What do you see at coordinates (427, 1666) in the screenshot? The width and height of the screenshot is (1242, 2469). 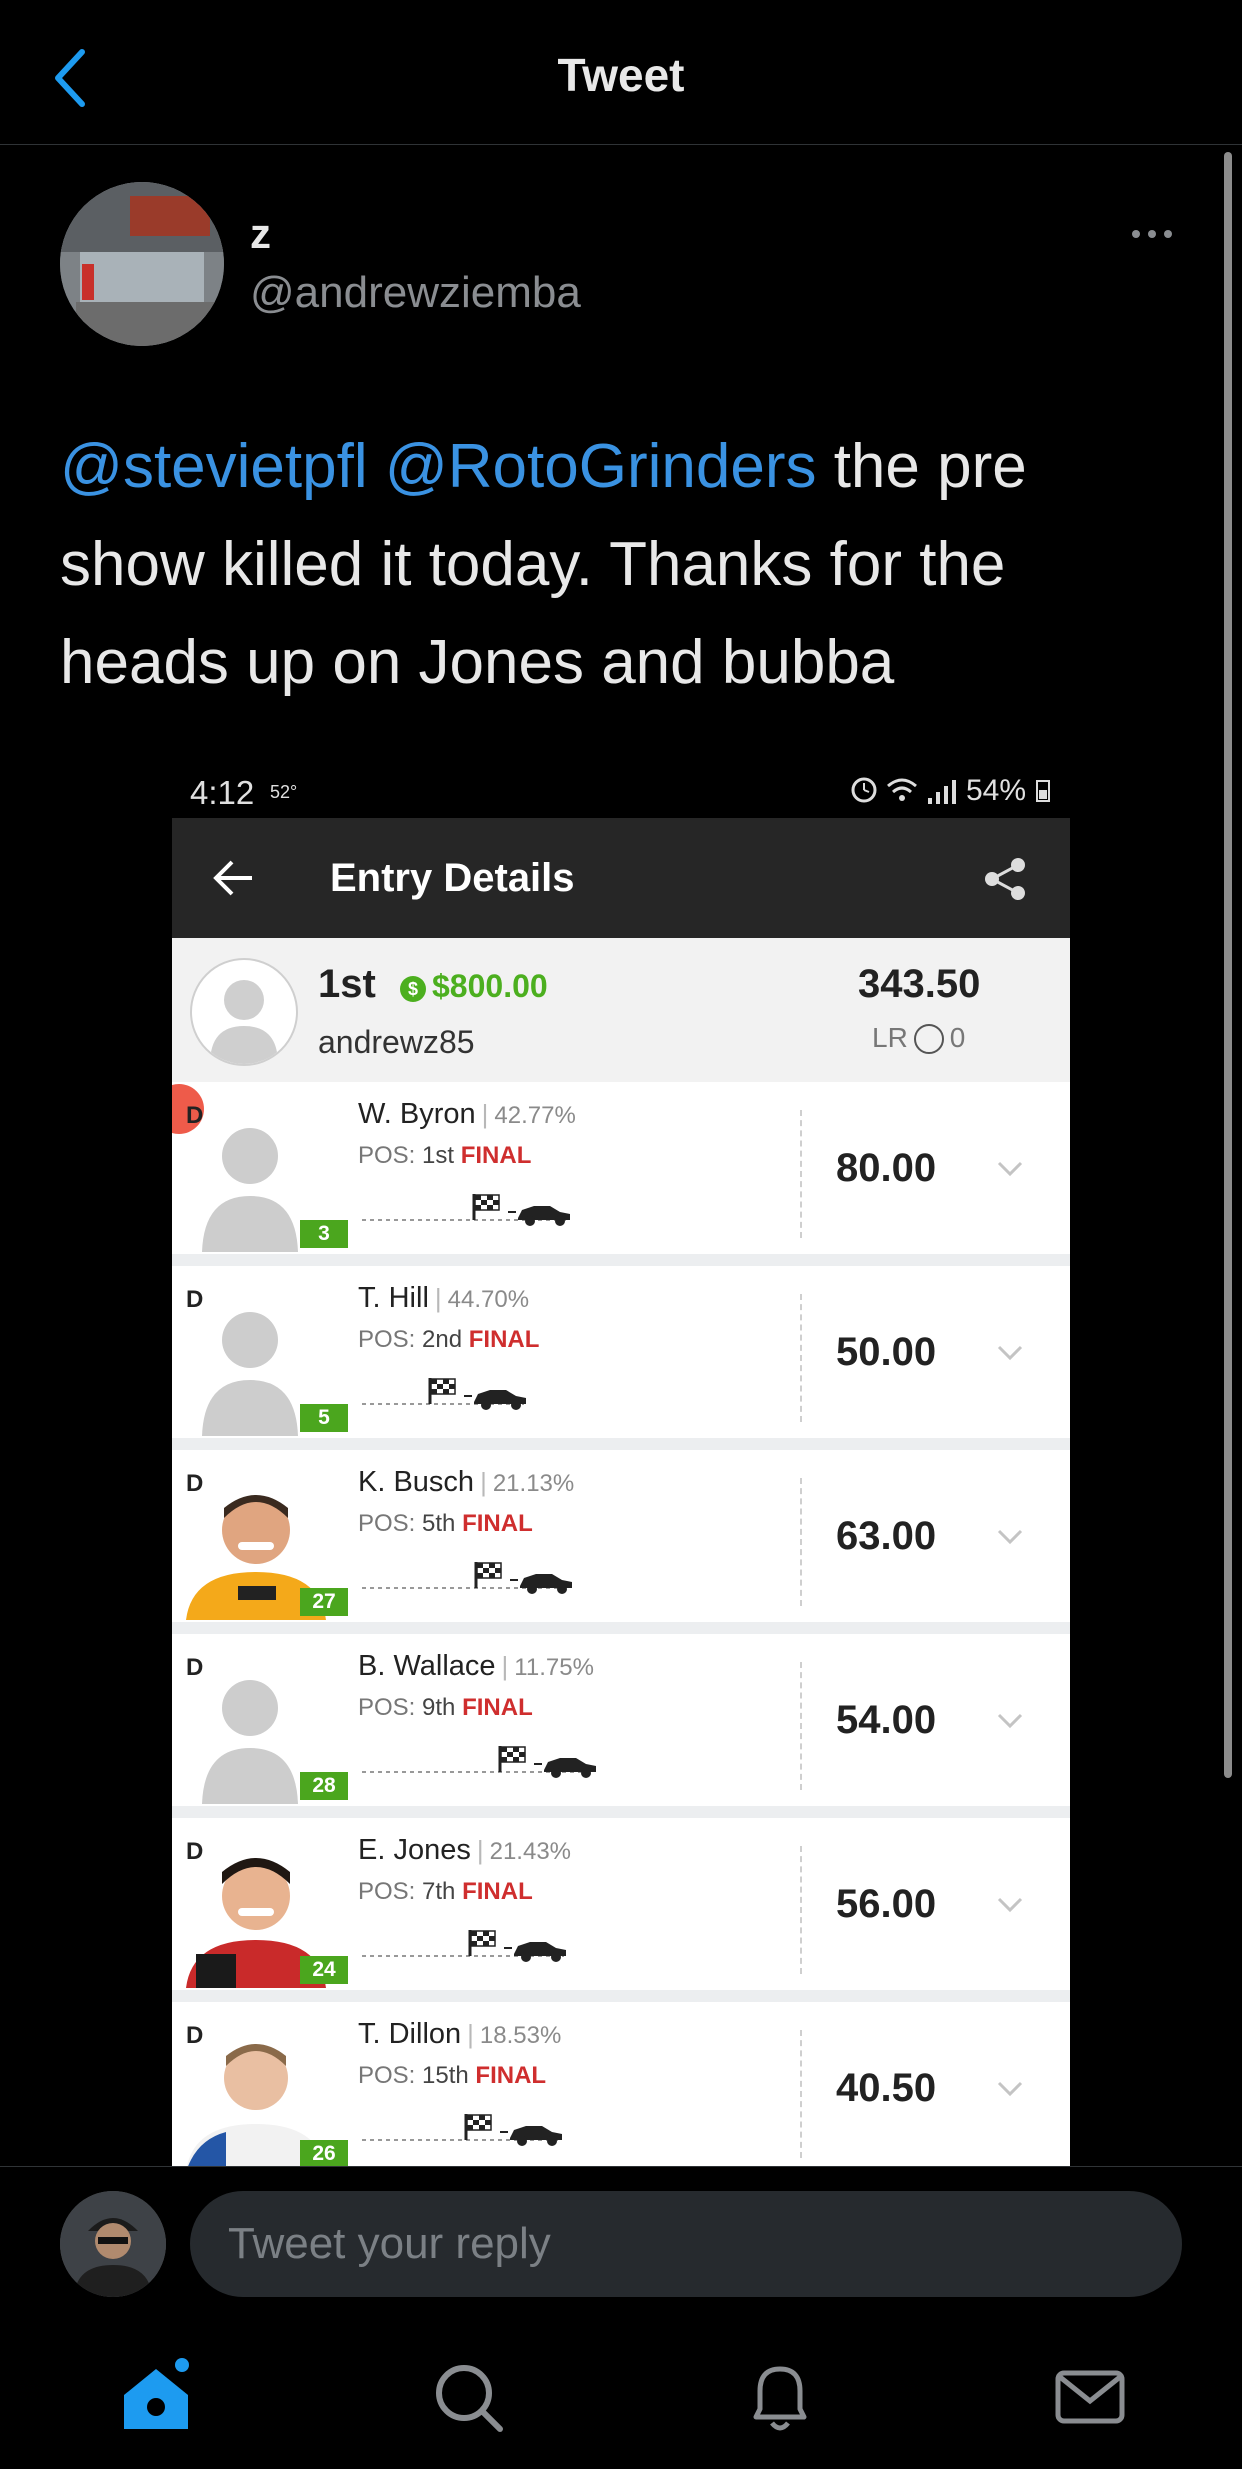 I see `driver-name: B. Wallace` at bounding box center [427, 1666].